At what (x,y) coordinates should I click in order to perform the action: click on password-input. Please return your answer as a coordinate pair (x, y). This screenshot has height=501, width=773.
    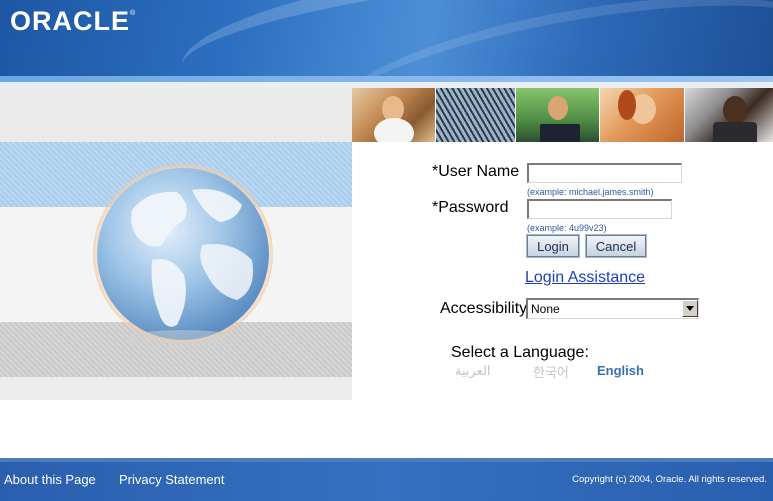
    Looking at the image, I should click on (599, 209).